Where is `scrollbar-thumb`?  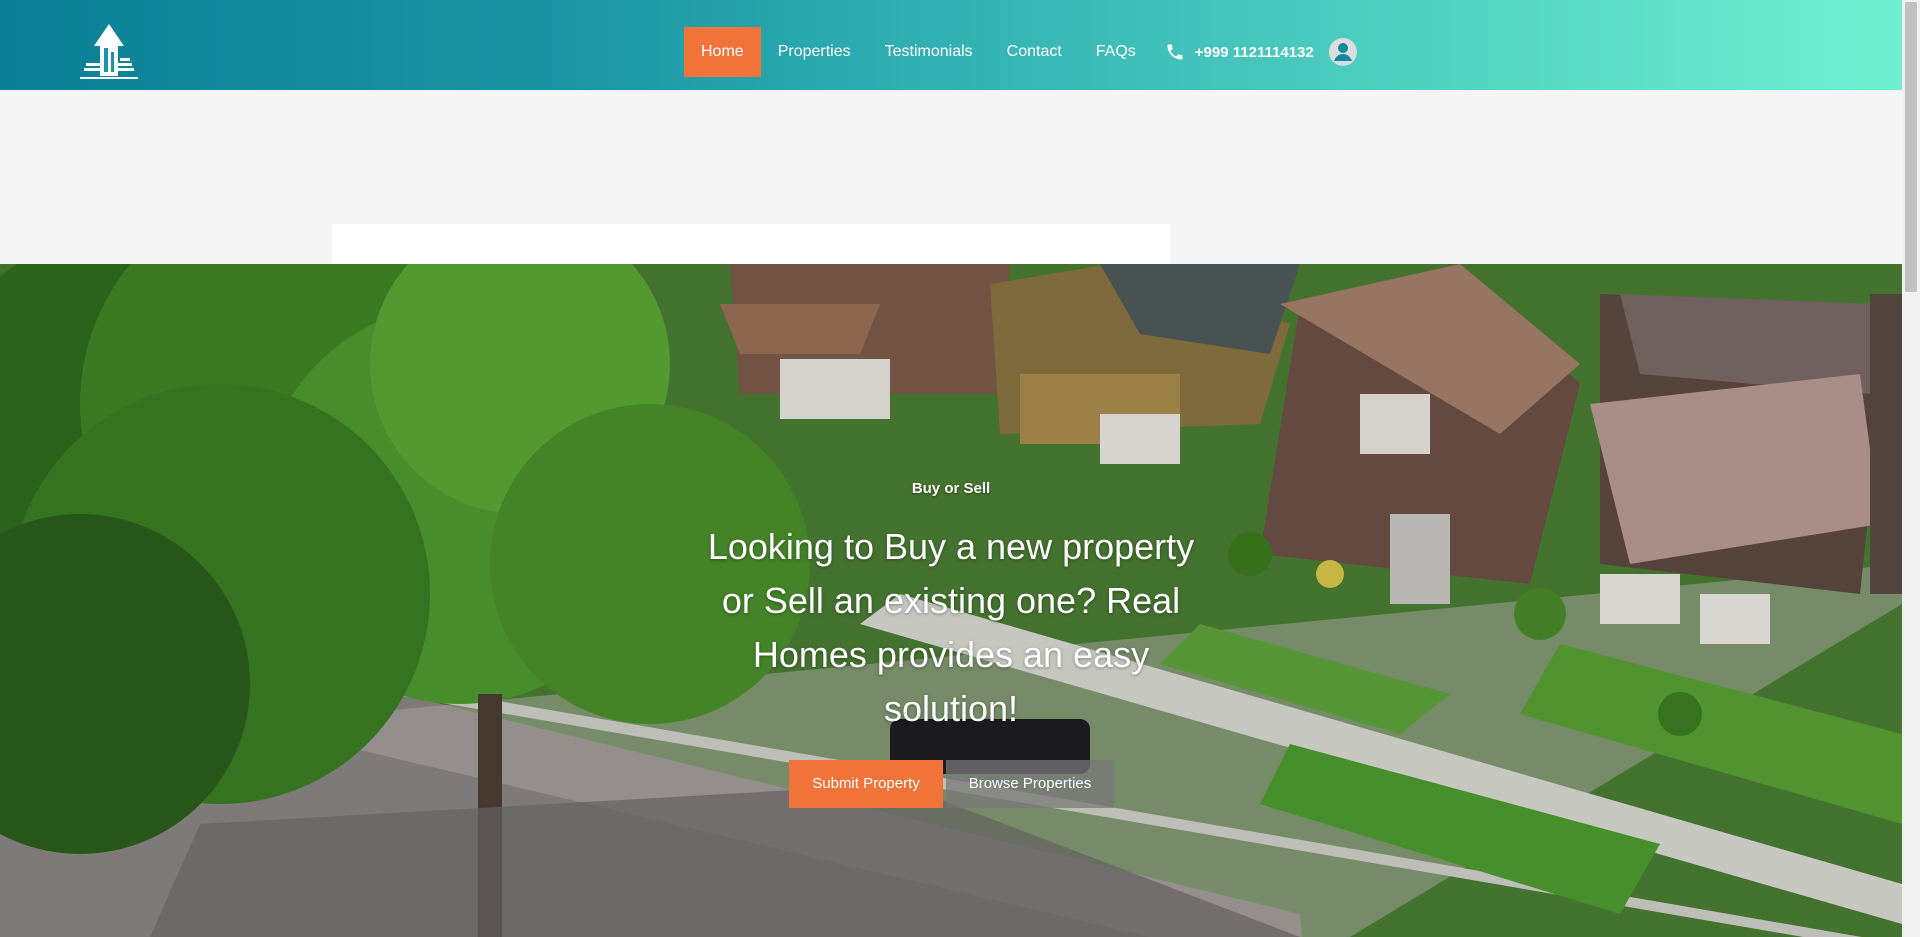 scrollbar-thumb is located at coordinates (1911, 147).